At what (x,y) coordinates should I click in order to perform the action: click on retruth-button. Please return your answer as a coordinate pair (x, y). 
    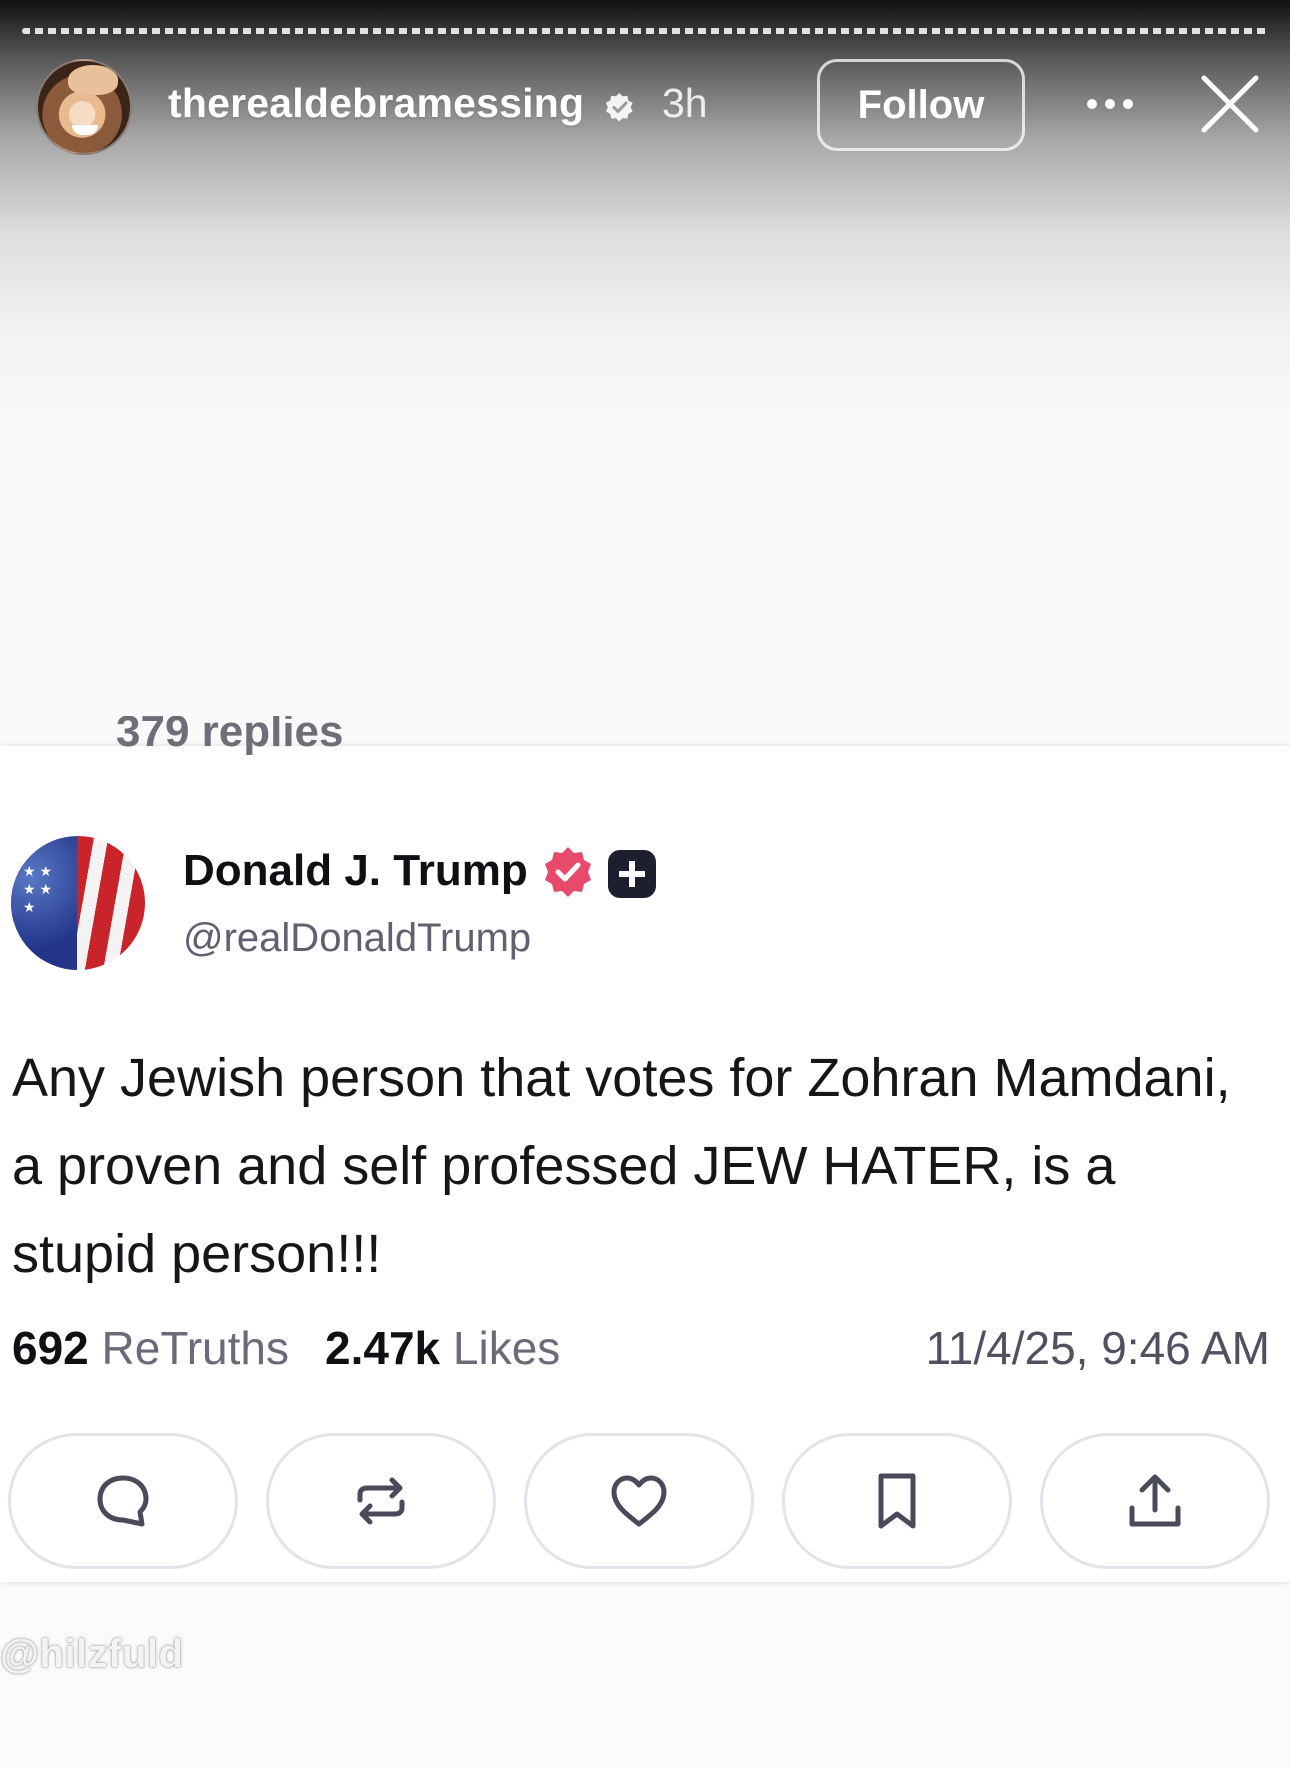
    Looking at the image, I should click on (381, 1501).